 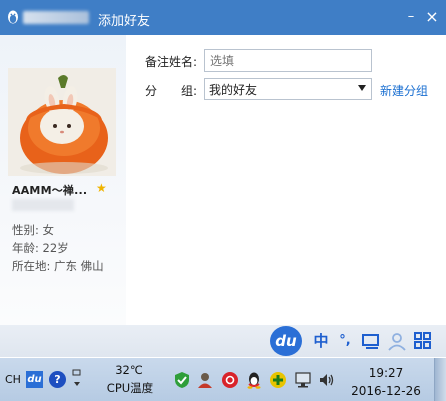 What do you see at coordinates (432, 17) in the screenshot?
I see `close-button: ×` at bounding box center [432, 17].